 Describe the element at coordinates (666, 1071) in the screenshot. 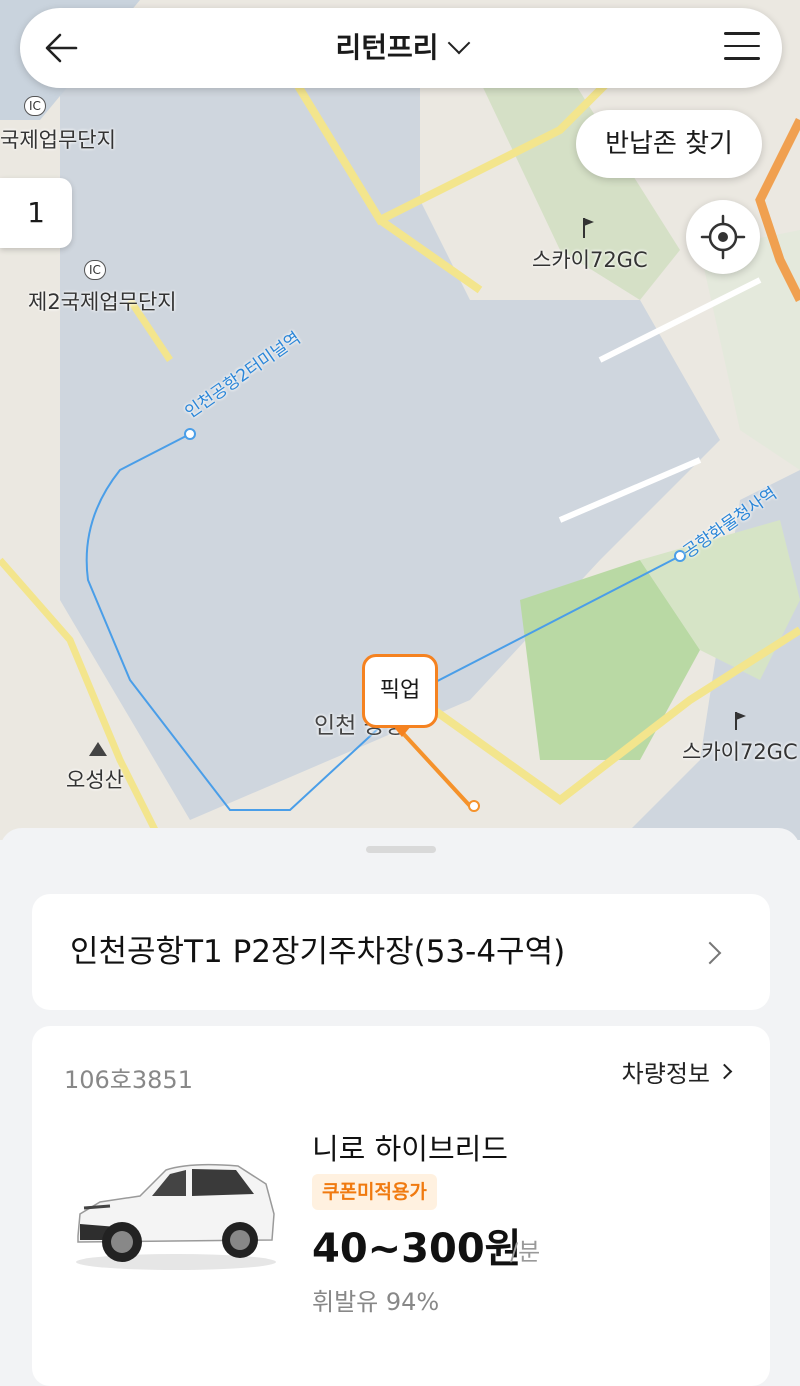

I see `car-info-link: 차량정보` at that location.